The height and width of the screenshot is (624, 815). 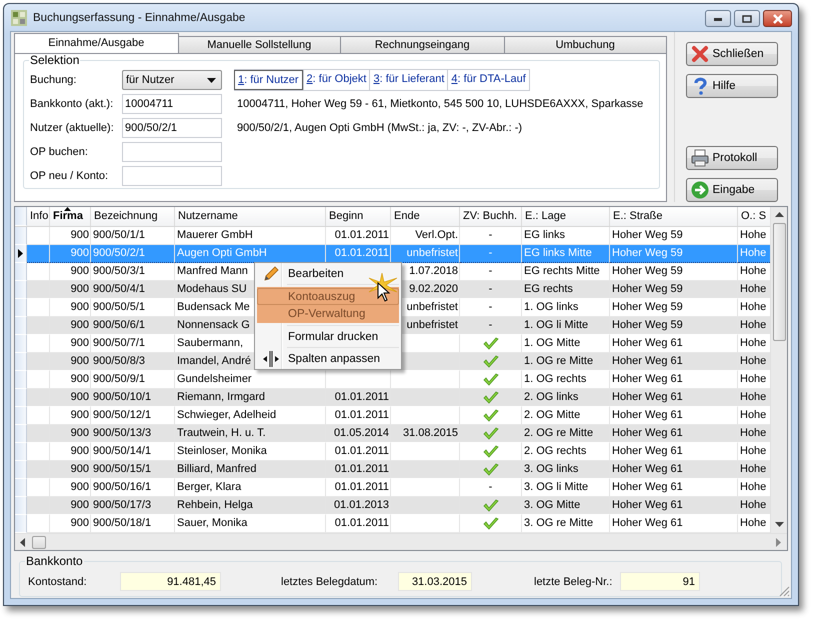 What do you see at coordinates (213, 325) in the screenshot?
I see `table-cell-text: Nonnensack G` at bounding box center [213, 325].